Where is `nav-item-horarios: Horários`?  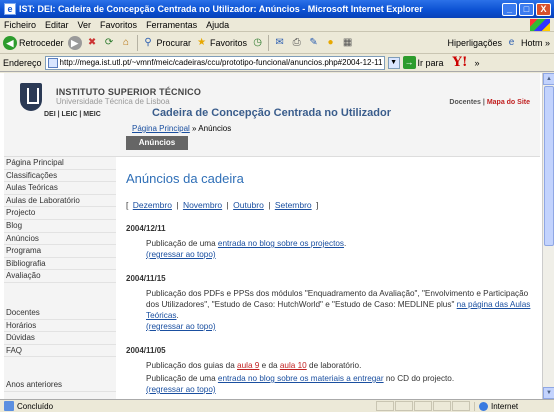 nav-item-horarios: Horários is located at coordinates (60, 326).